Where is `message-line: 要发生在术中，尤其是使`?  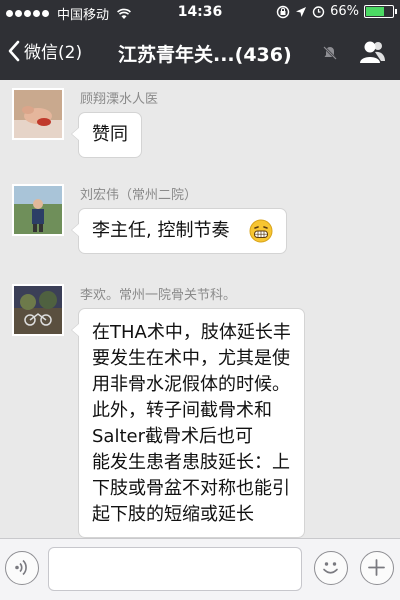 message-line: 要发生在术中，尤其是使 is located at coordinates (191, 358).